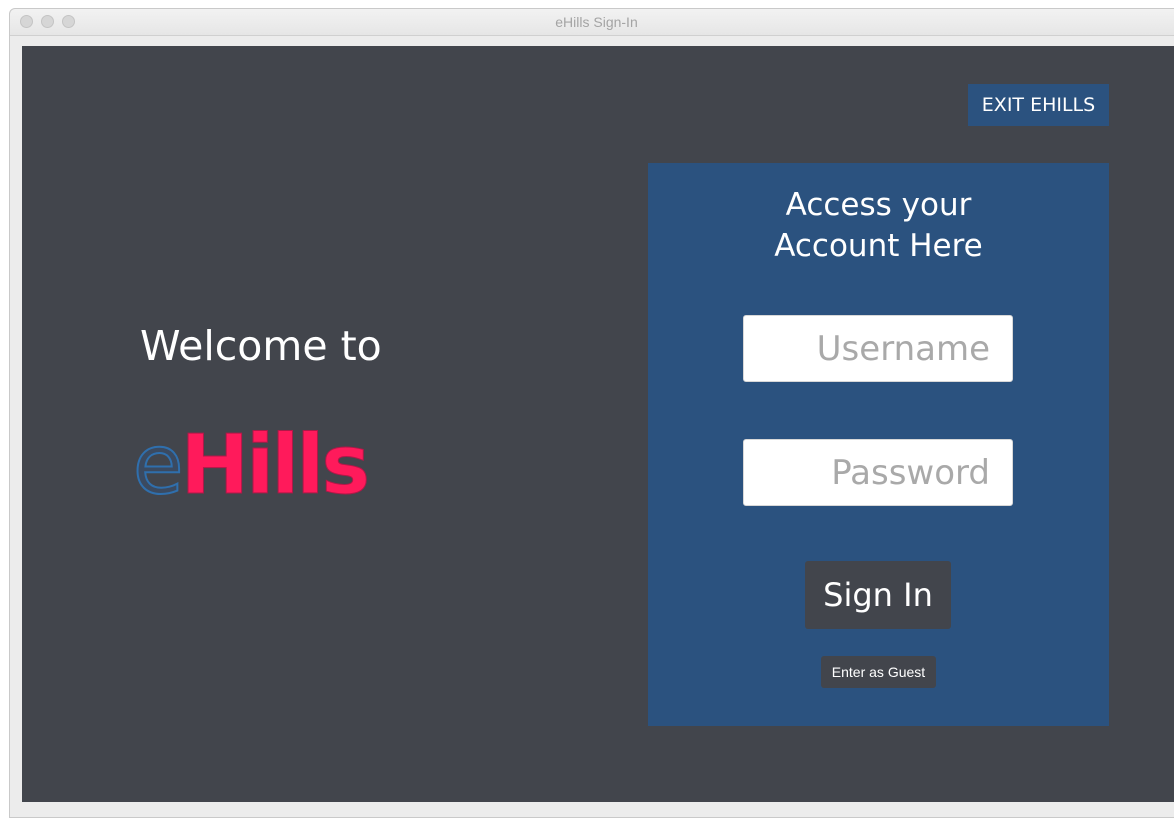 The height and width of the screenshot is (818, 1174). What do you see at coordinates (261, 346) in the screenshot?
I see `welcome-text: Welcome to` at bounding box center [261, 346].